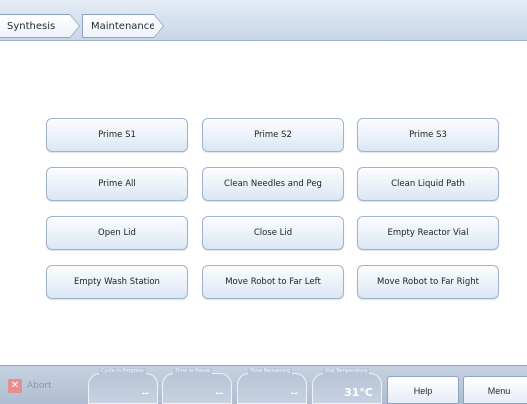 The width and height of the screenshot is (527, 404). Describe the element at coordinates (428, 135) in the screenshot. I see `prime-s3-button: Prime S3` at that location.